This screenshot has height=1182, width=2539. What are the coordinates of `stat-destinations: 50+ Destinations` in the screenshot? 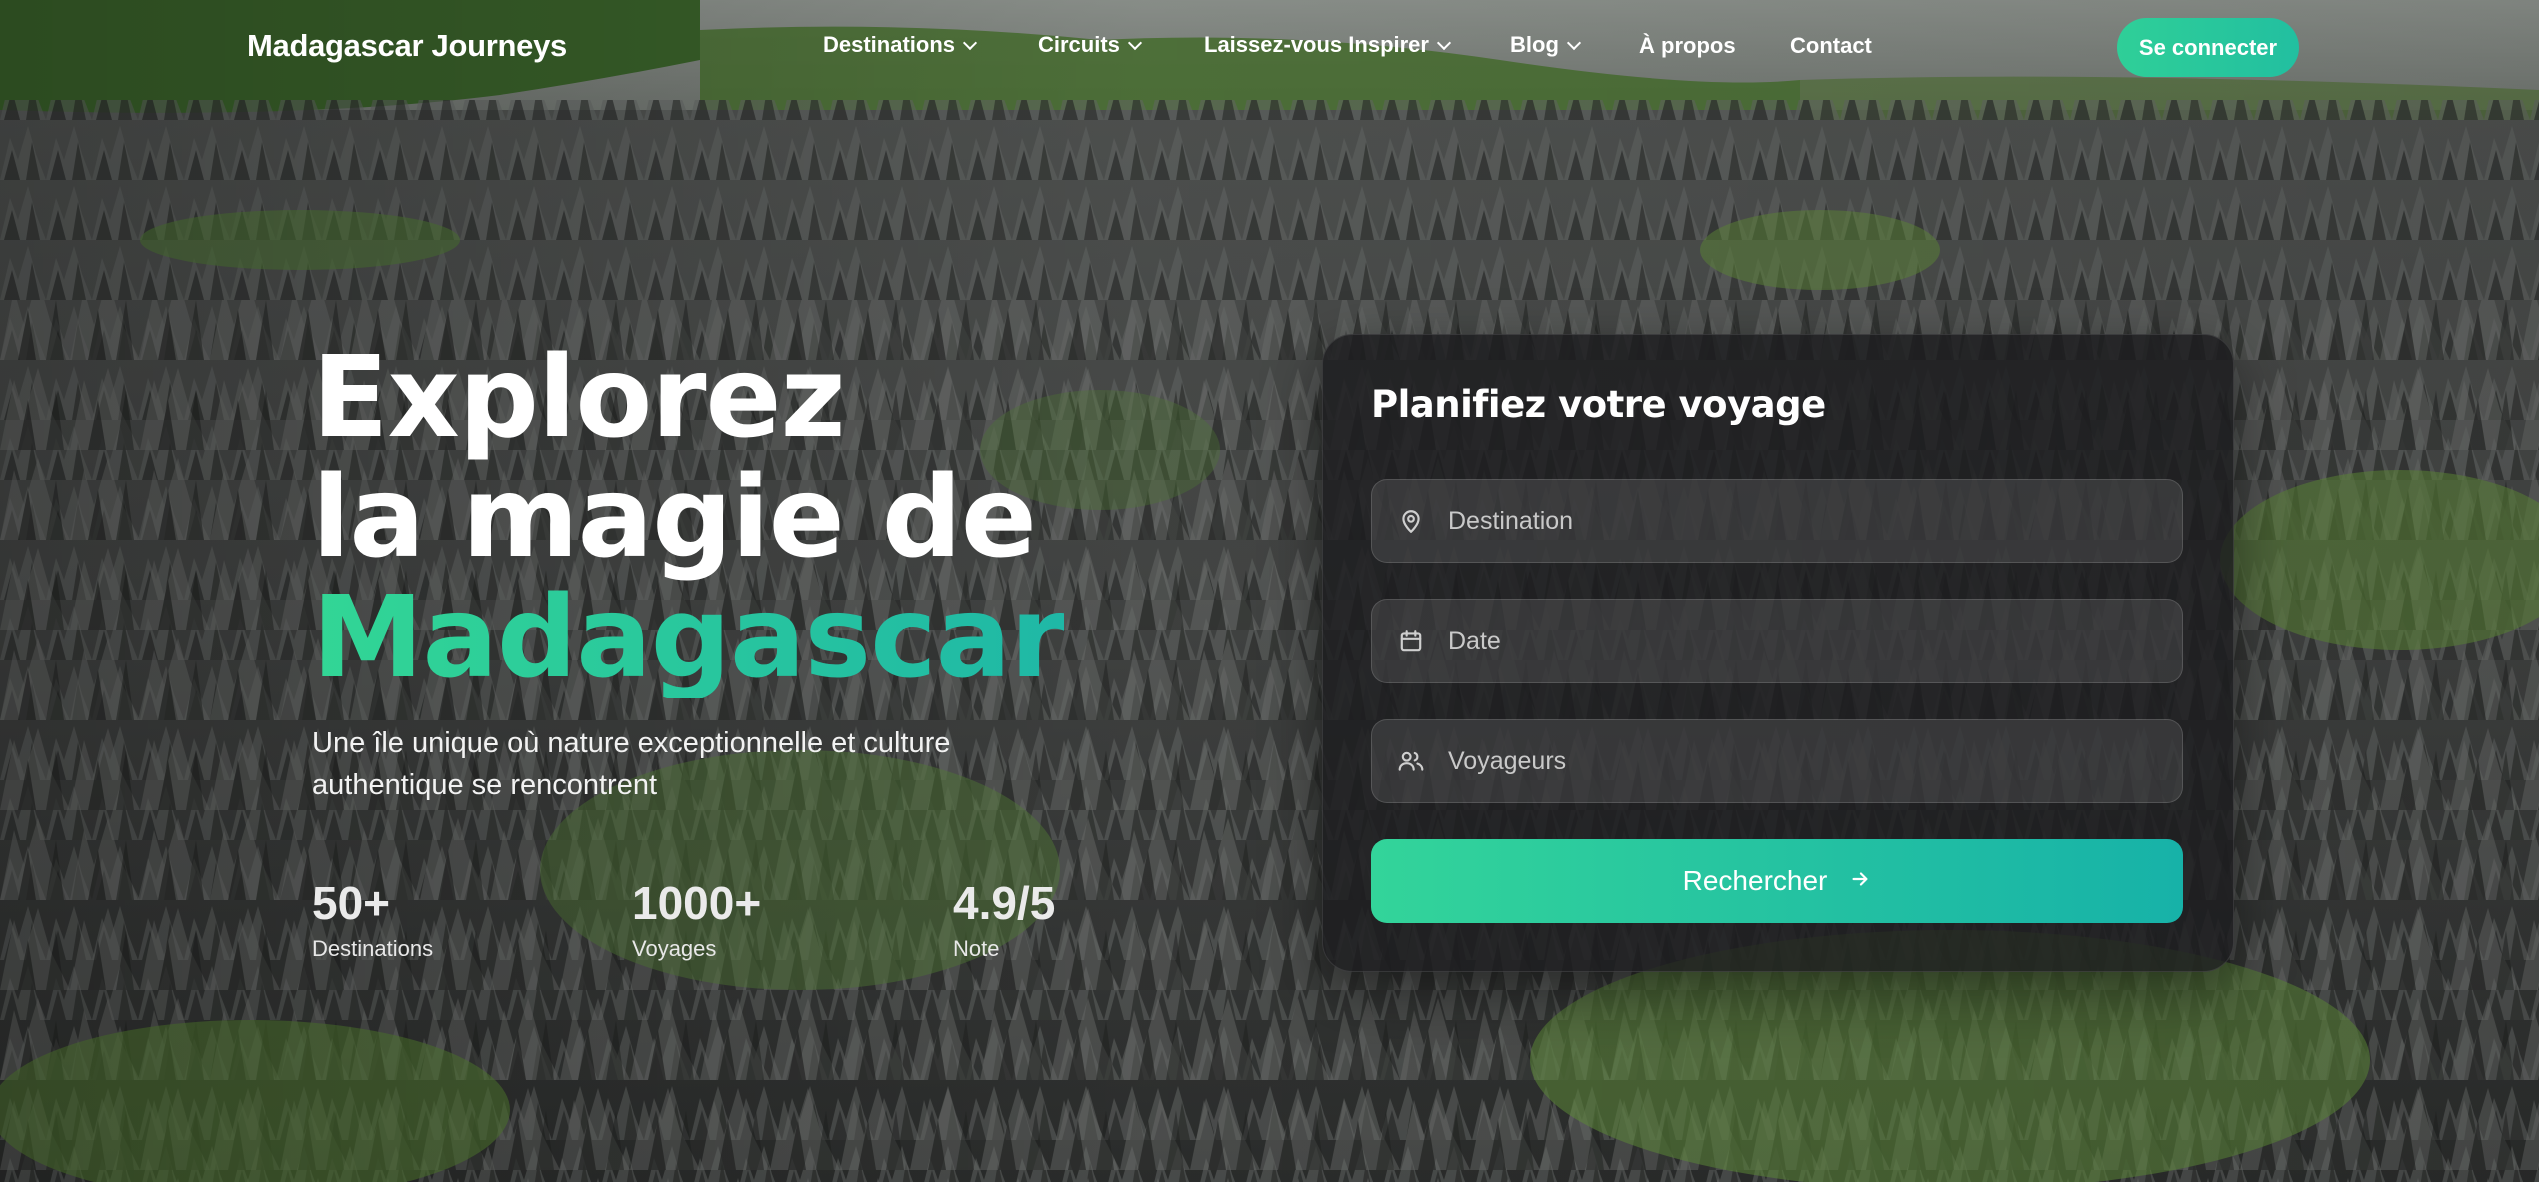 It's located at (372, 919).